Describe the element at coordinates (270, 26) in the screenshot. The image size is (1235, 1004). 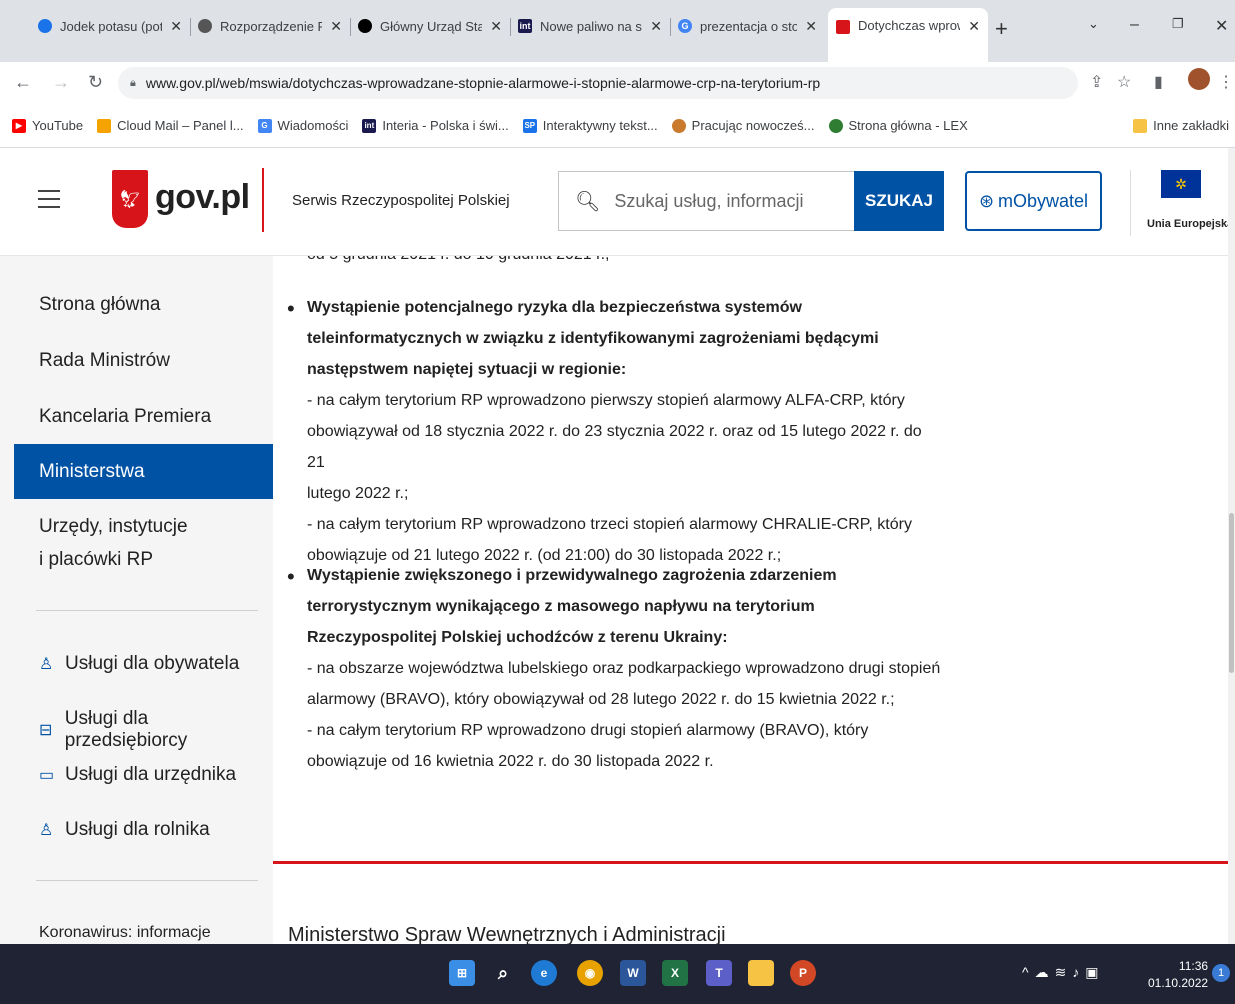
I see `browser-tab-2: Rozporządzenie Pre ✕` at that location.